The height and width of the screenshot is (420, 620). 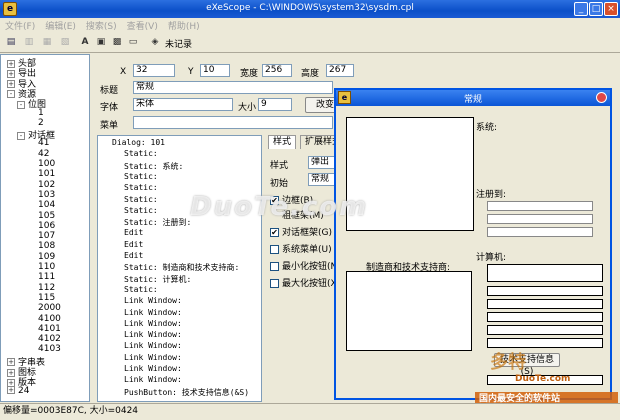 I want to click on tree-node: 103, so click(x=41, y=195).